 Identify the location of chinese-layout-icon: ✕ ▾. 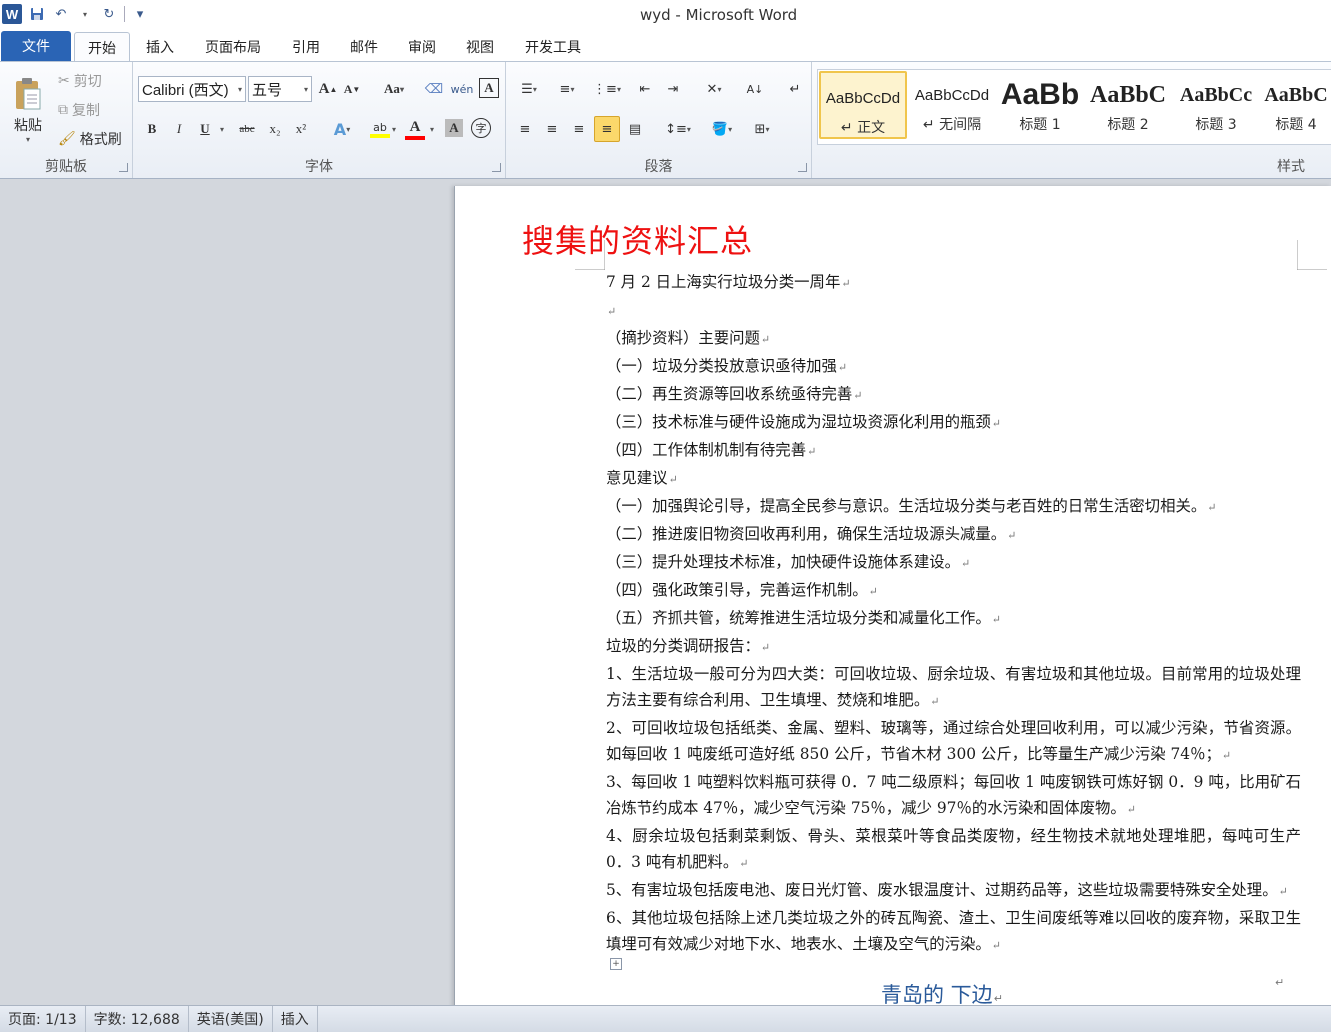
(714, 89).